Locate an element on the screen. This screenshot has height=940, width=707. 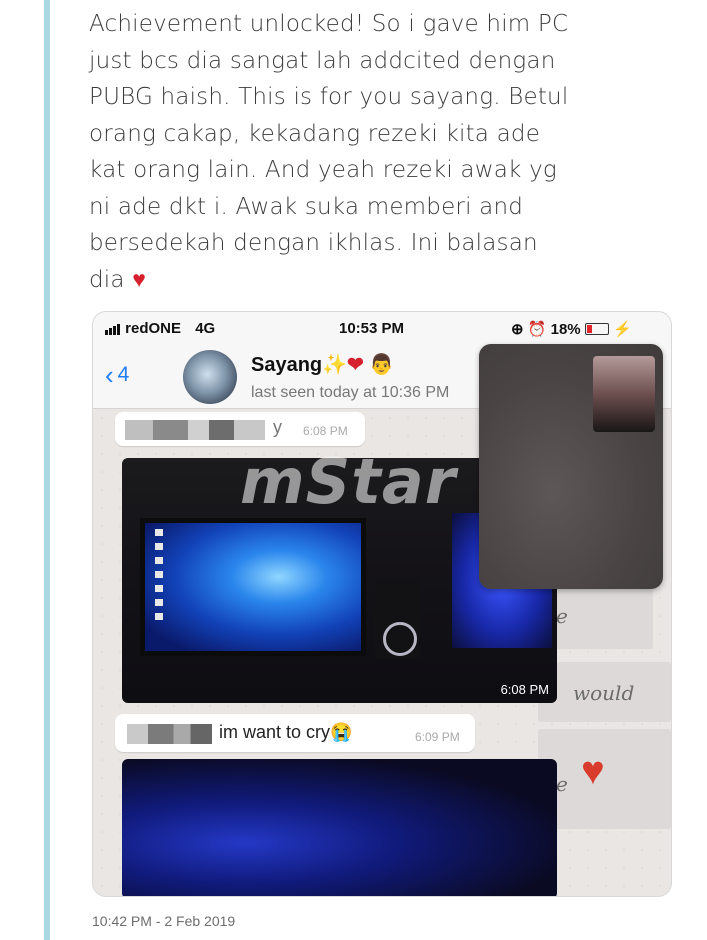
tweet-line: bersedekah dengan ikhlas. Ini balasan is located at coordinates (313, 243).